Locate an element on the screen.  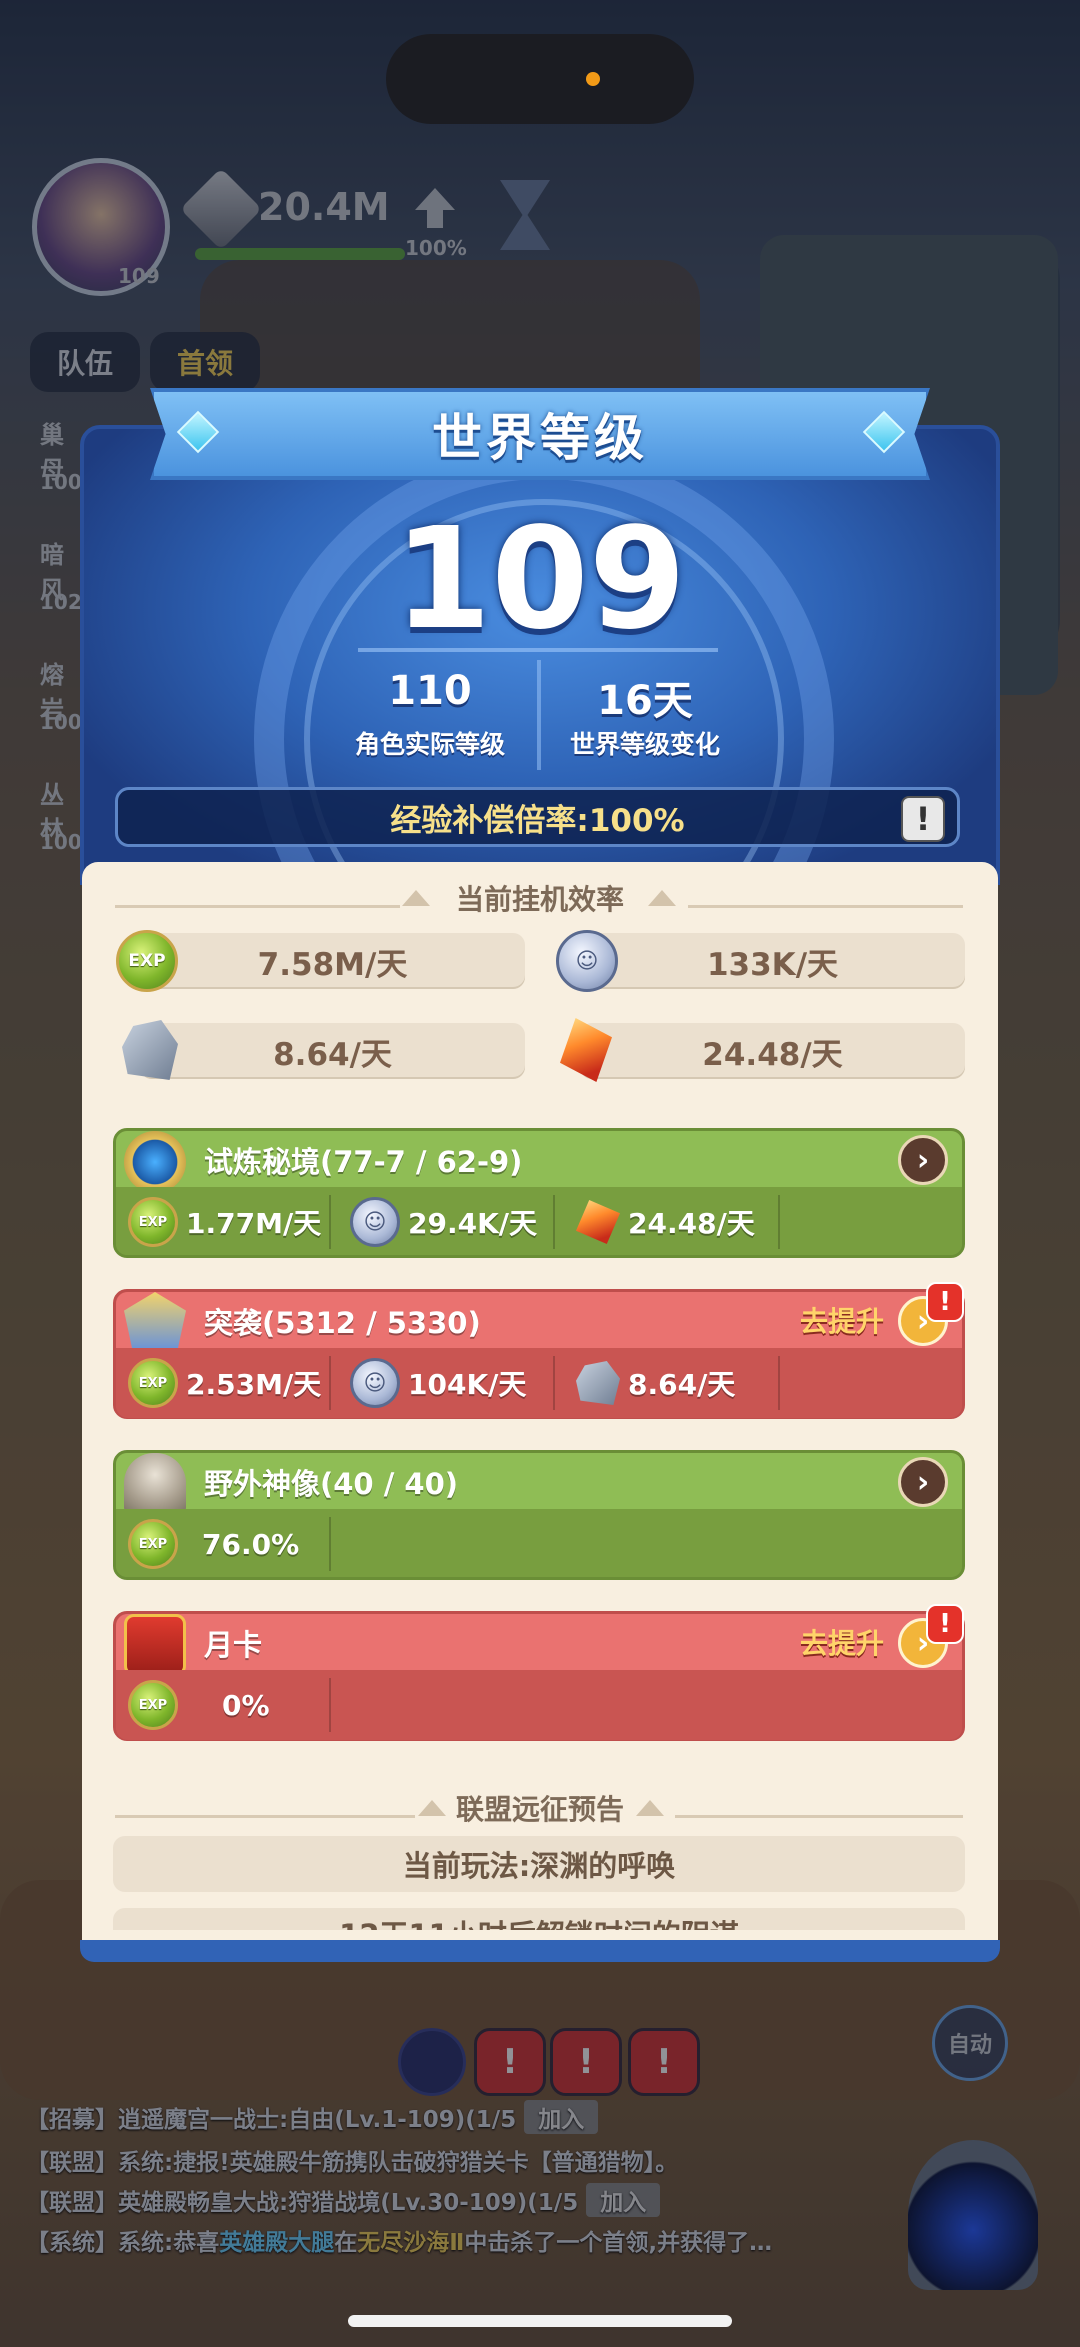
crystal-icon is located at coordinates (598, 1222).